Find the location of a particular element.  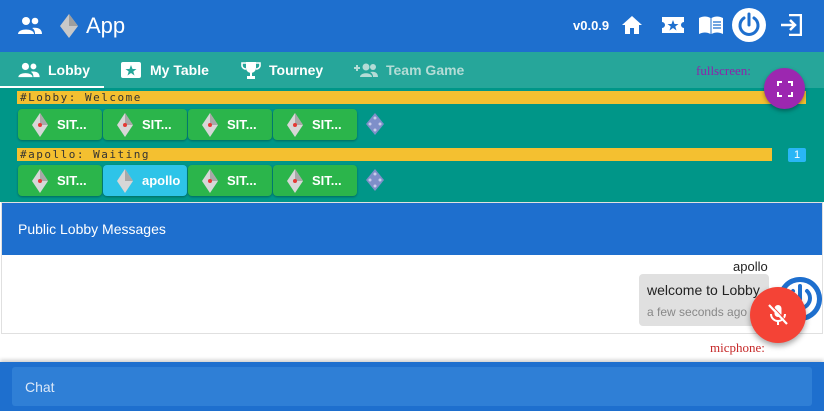

tab-label: Team Game is located at coordinates (425, 70).